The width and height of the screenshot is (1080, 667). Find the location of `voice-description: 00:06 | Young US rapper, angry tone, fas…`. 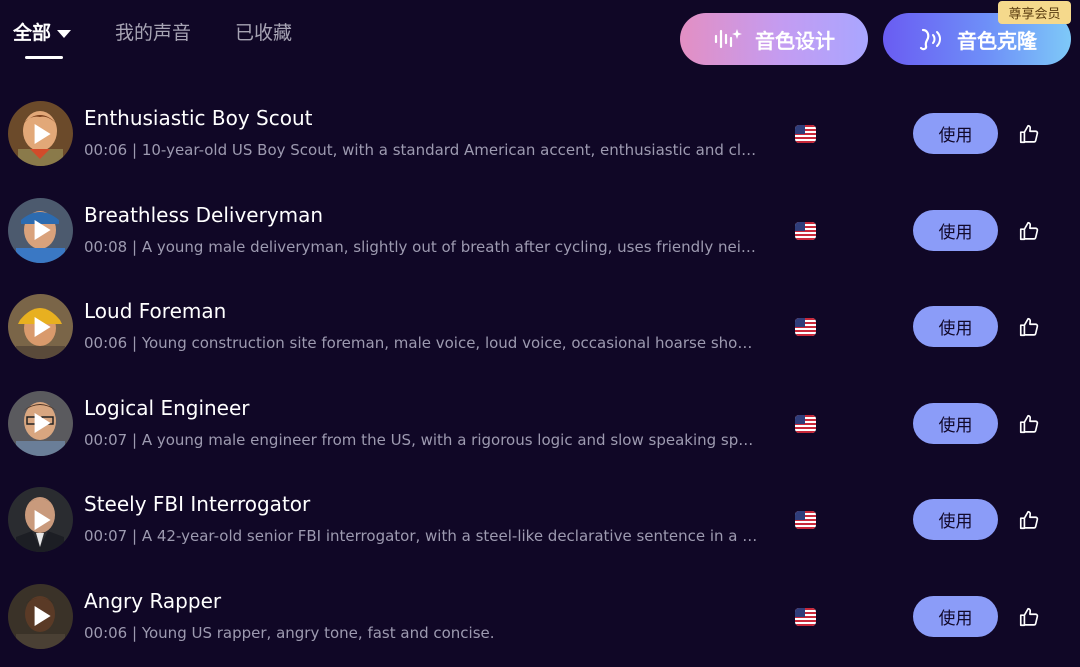

voice-description: 00:06 | Young US rapper, angry tone, fas… is located at coordinates (289, 632).